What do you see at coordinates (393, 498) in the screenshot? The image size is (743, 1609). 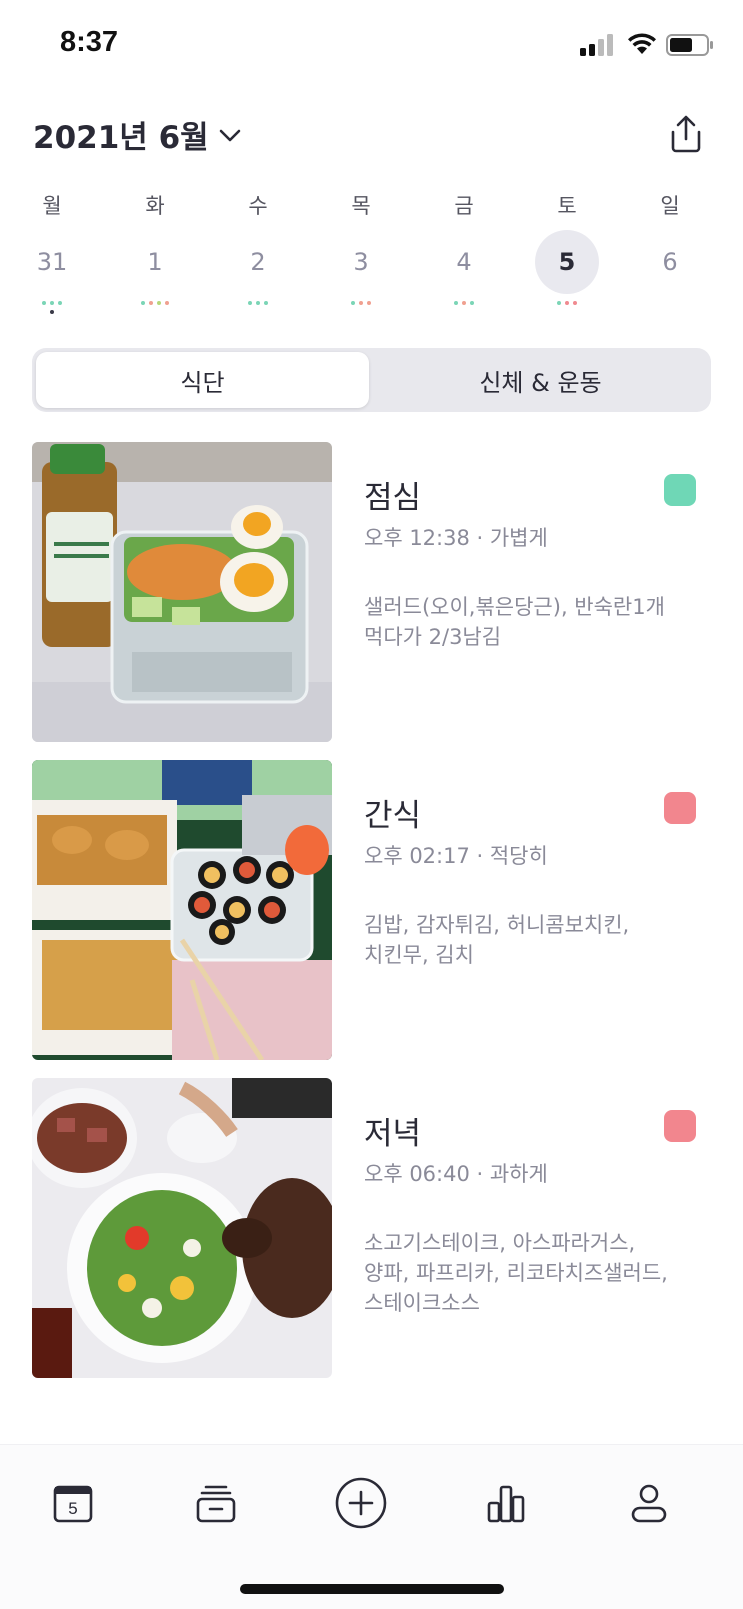 I see `meal-title: 점심` at bounding box center [393, 498].